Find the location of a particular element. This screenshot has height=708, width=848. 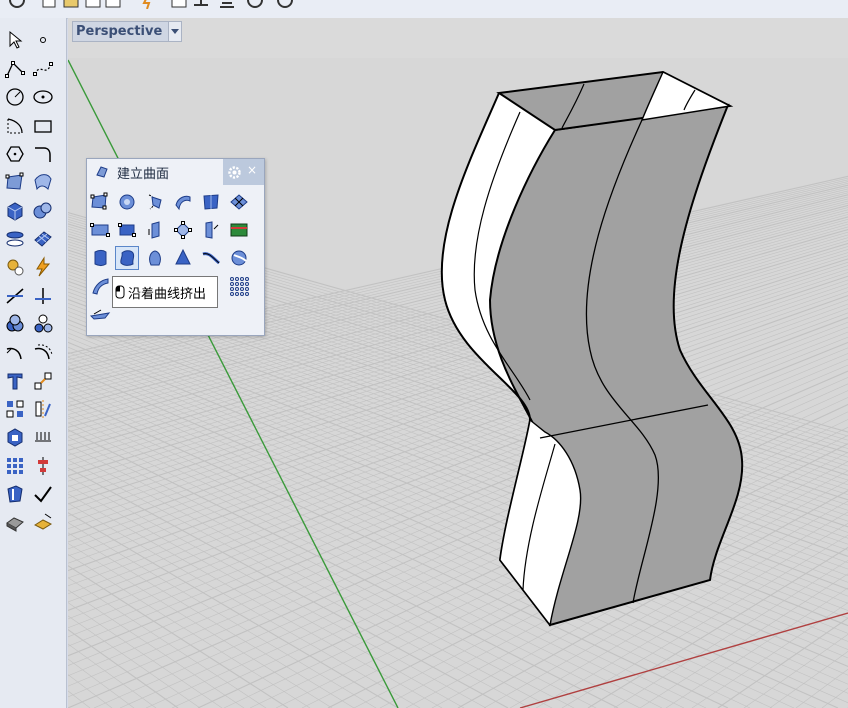

lightning-tool-icon is located at coordinates (43, 267).